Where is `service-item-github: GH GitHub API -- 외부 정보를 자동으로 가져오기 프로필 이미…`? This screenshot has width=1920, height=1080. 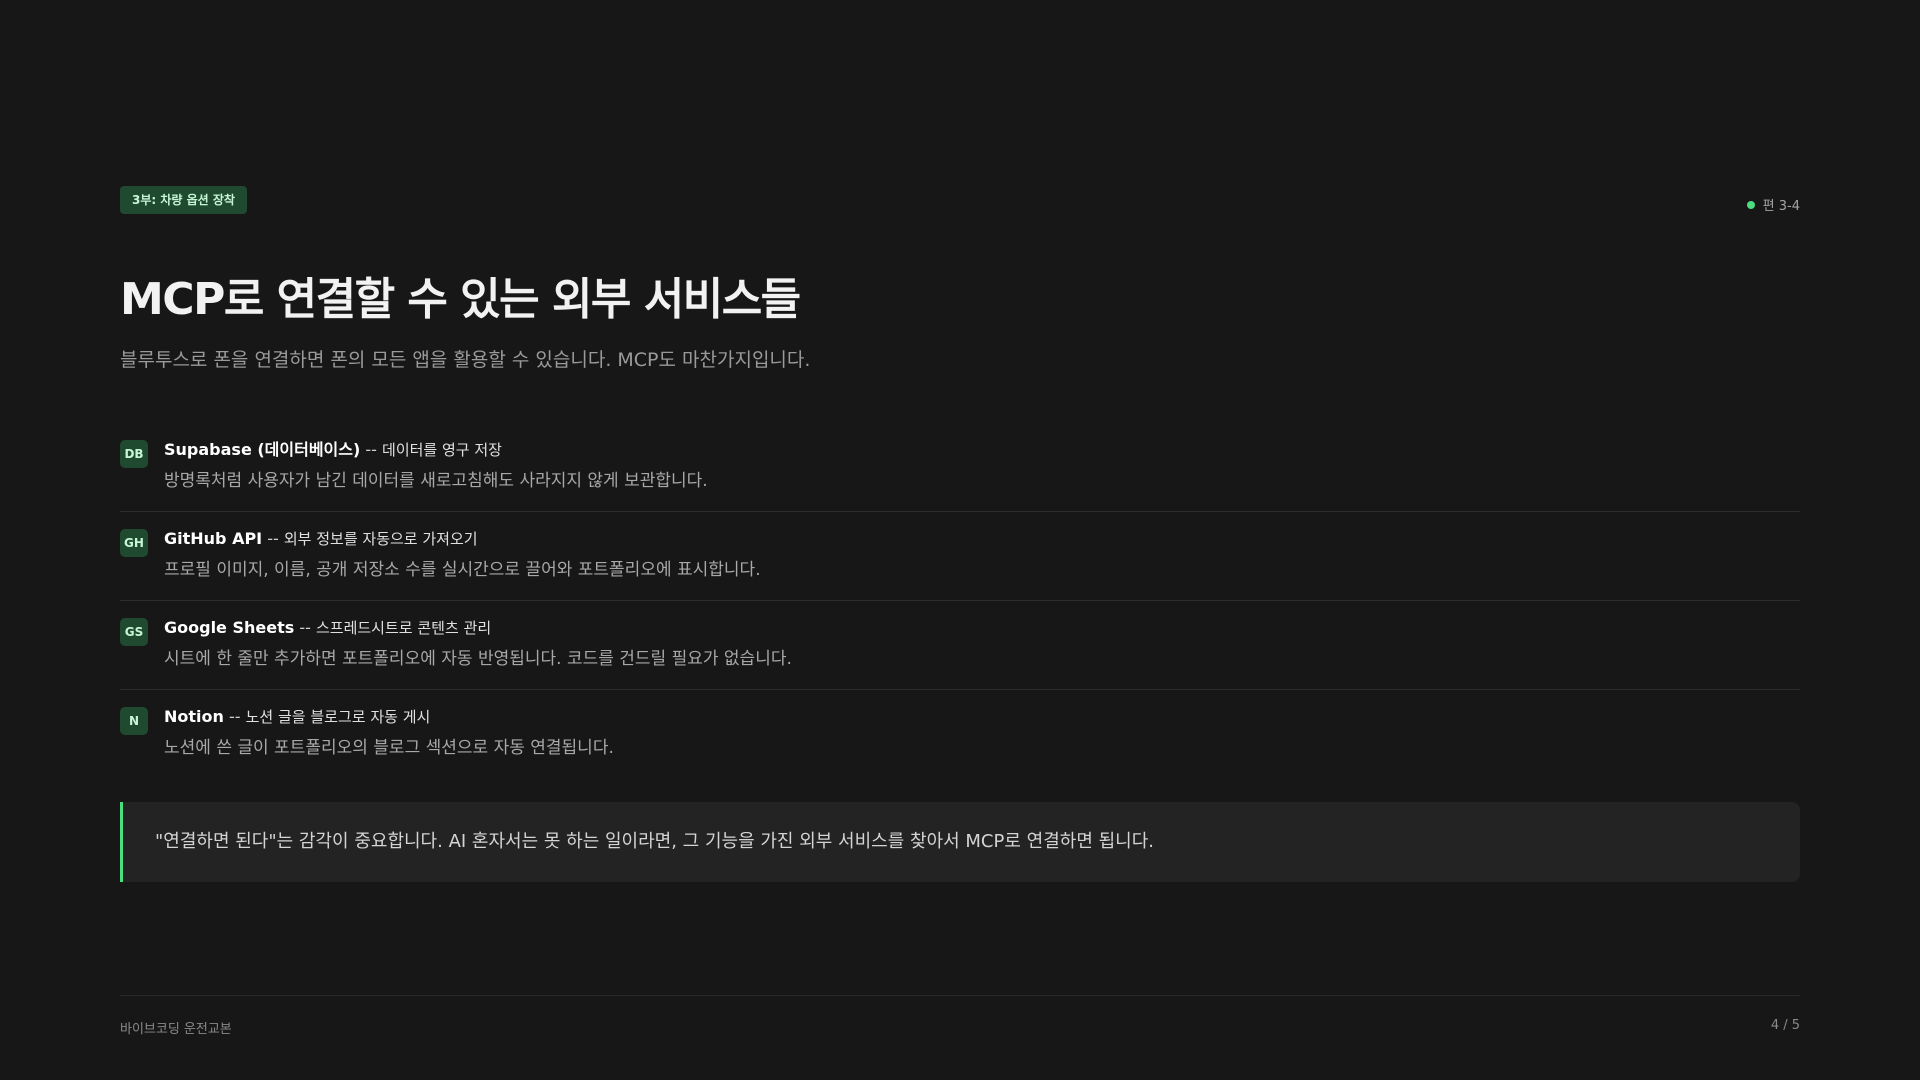
service-item-github: GH GitHub API -- 외부 정보를 자동으로 가져오기 프로필 이미… is located at coordinates (960, 564).